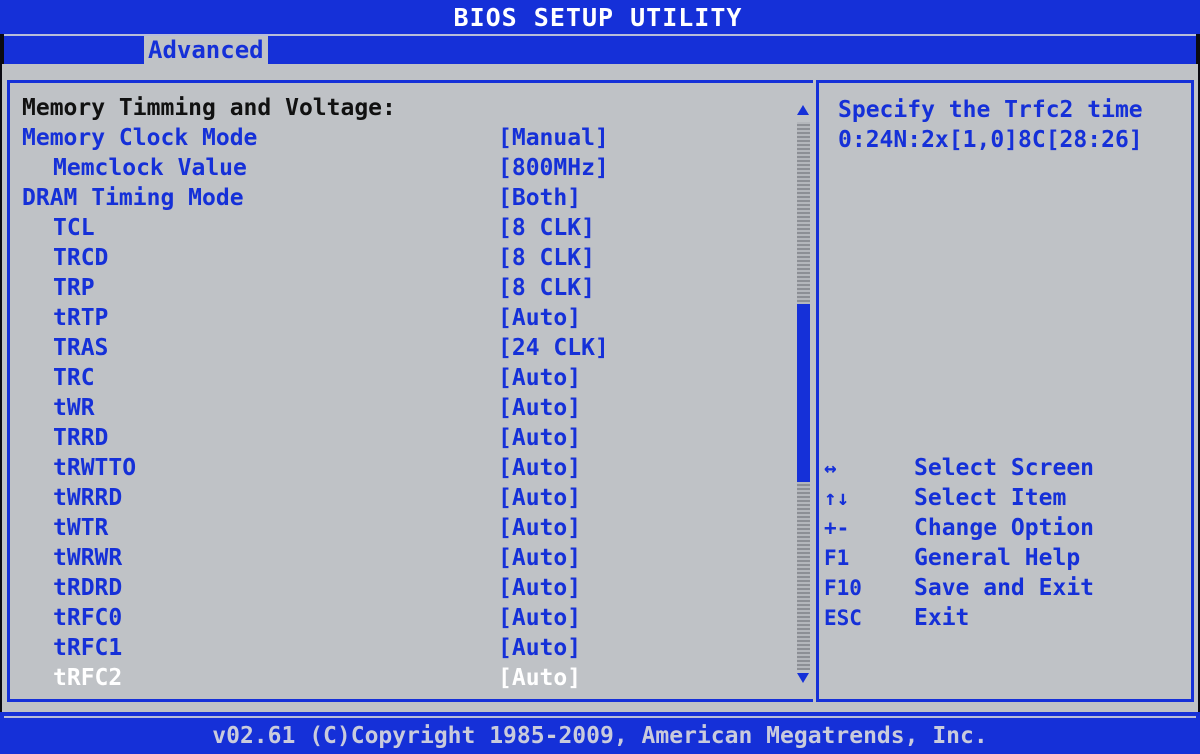 This screenshot has width=1200, height=754. I want to click on setting-row: tRFC0 [Auto], so click(392, 619).